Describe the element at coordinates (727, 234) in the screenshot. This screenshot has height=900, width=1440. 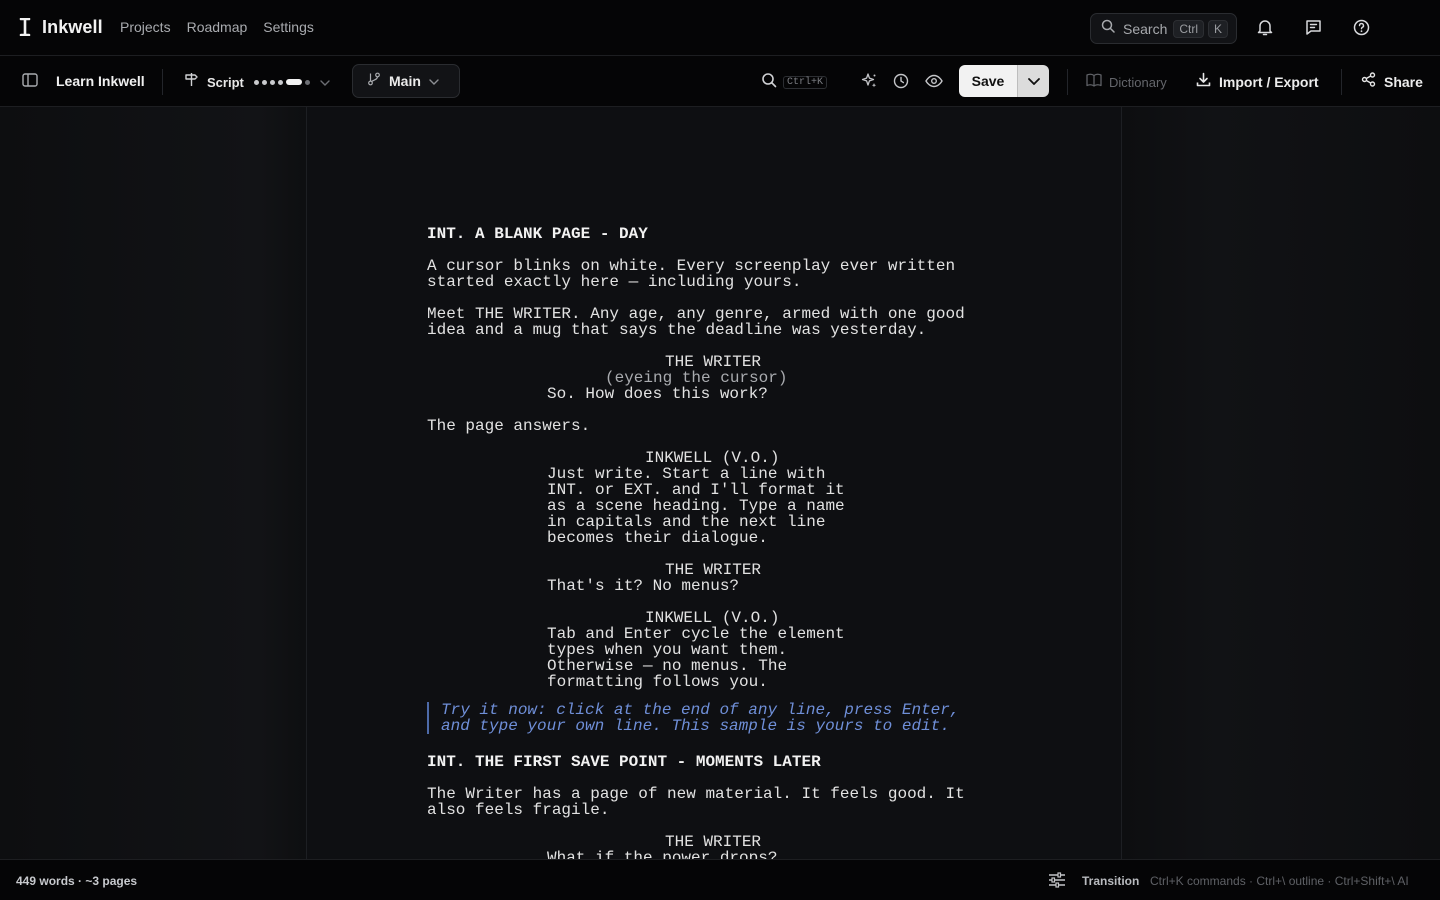
I see `scene-heading: INT. A BLANK PAGE - DAY` at that location.